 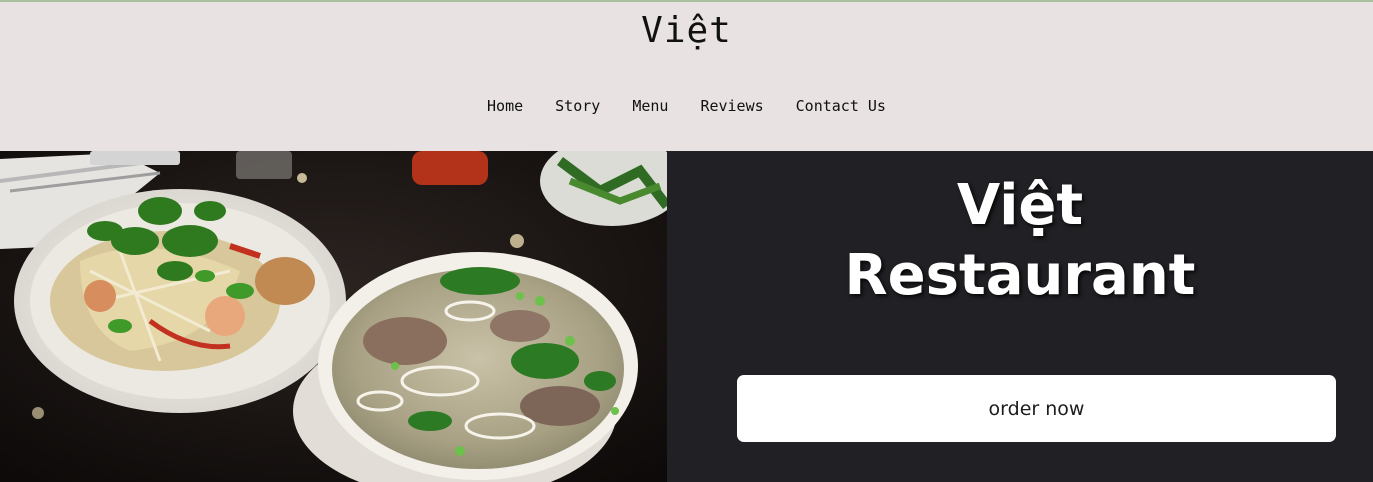 I want to click on nav-story-link: Story, so click(x=577, y=106).